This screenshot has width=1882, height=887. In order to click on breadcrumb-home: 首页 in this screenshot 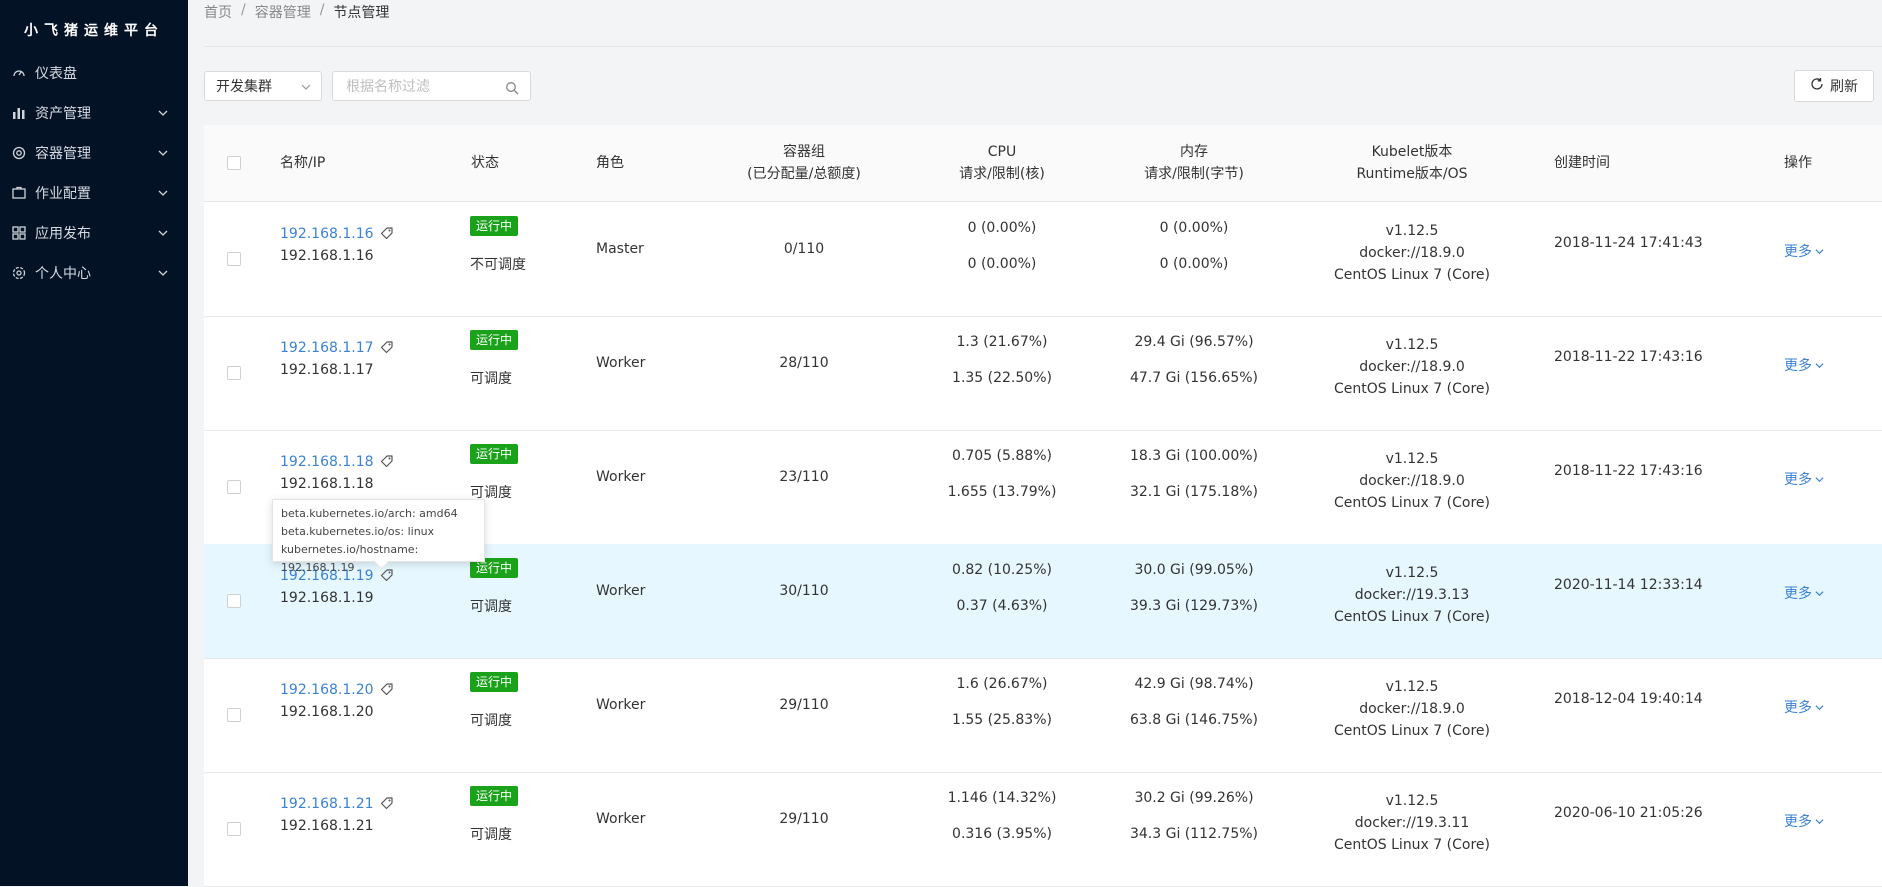, I will do `click(218, 12)`.